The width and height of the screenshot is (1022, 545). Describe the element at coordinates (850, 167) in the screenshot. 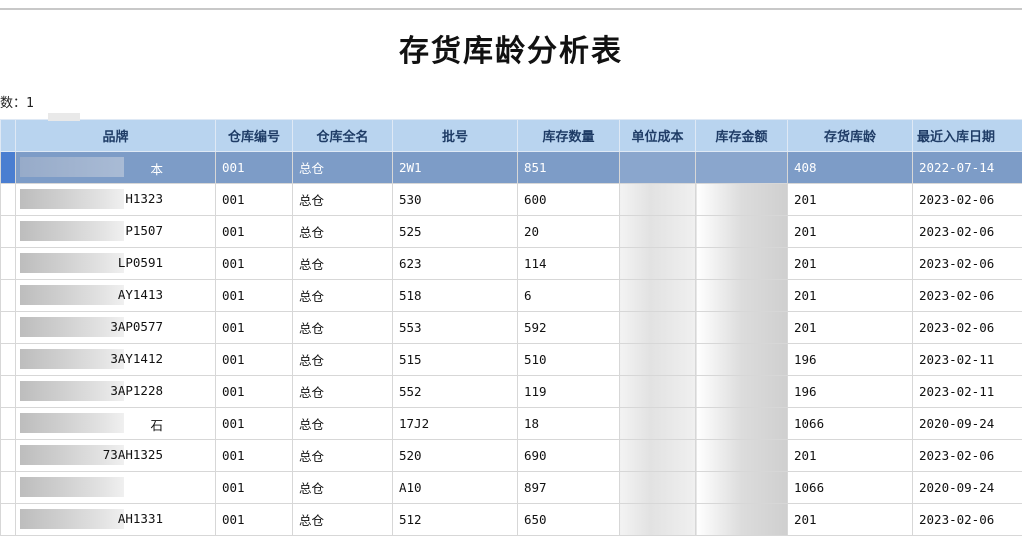

I see `inventory-age-cell: 408` at that location.